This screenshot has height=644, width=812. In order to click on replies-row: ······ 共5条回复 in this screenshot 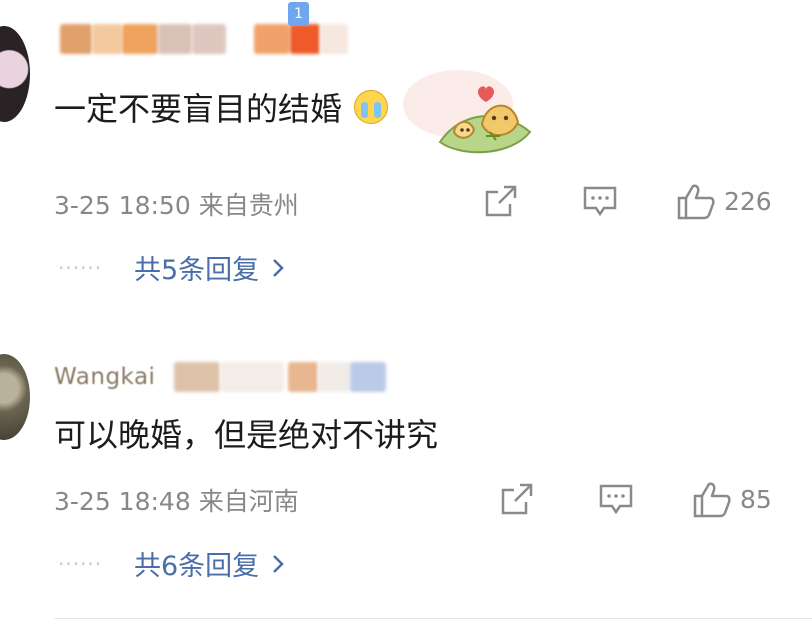, I will do `click(171, 267)`.